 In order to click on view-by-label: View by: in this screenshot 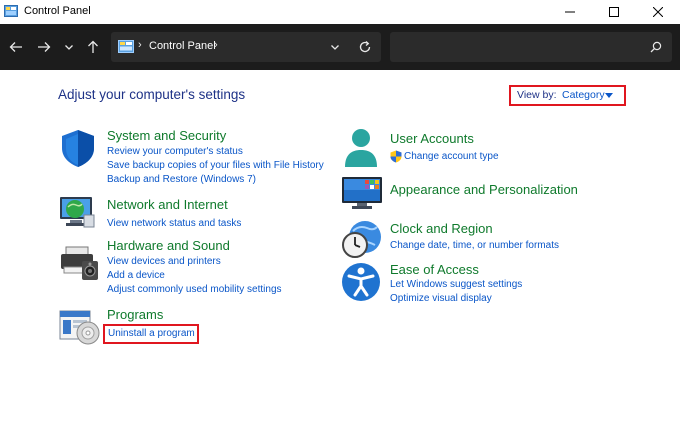, I will do `click(537, 95)`.